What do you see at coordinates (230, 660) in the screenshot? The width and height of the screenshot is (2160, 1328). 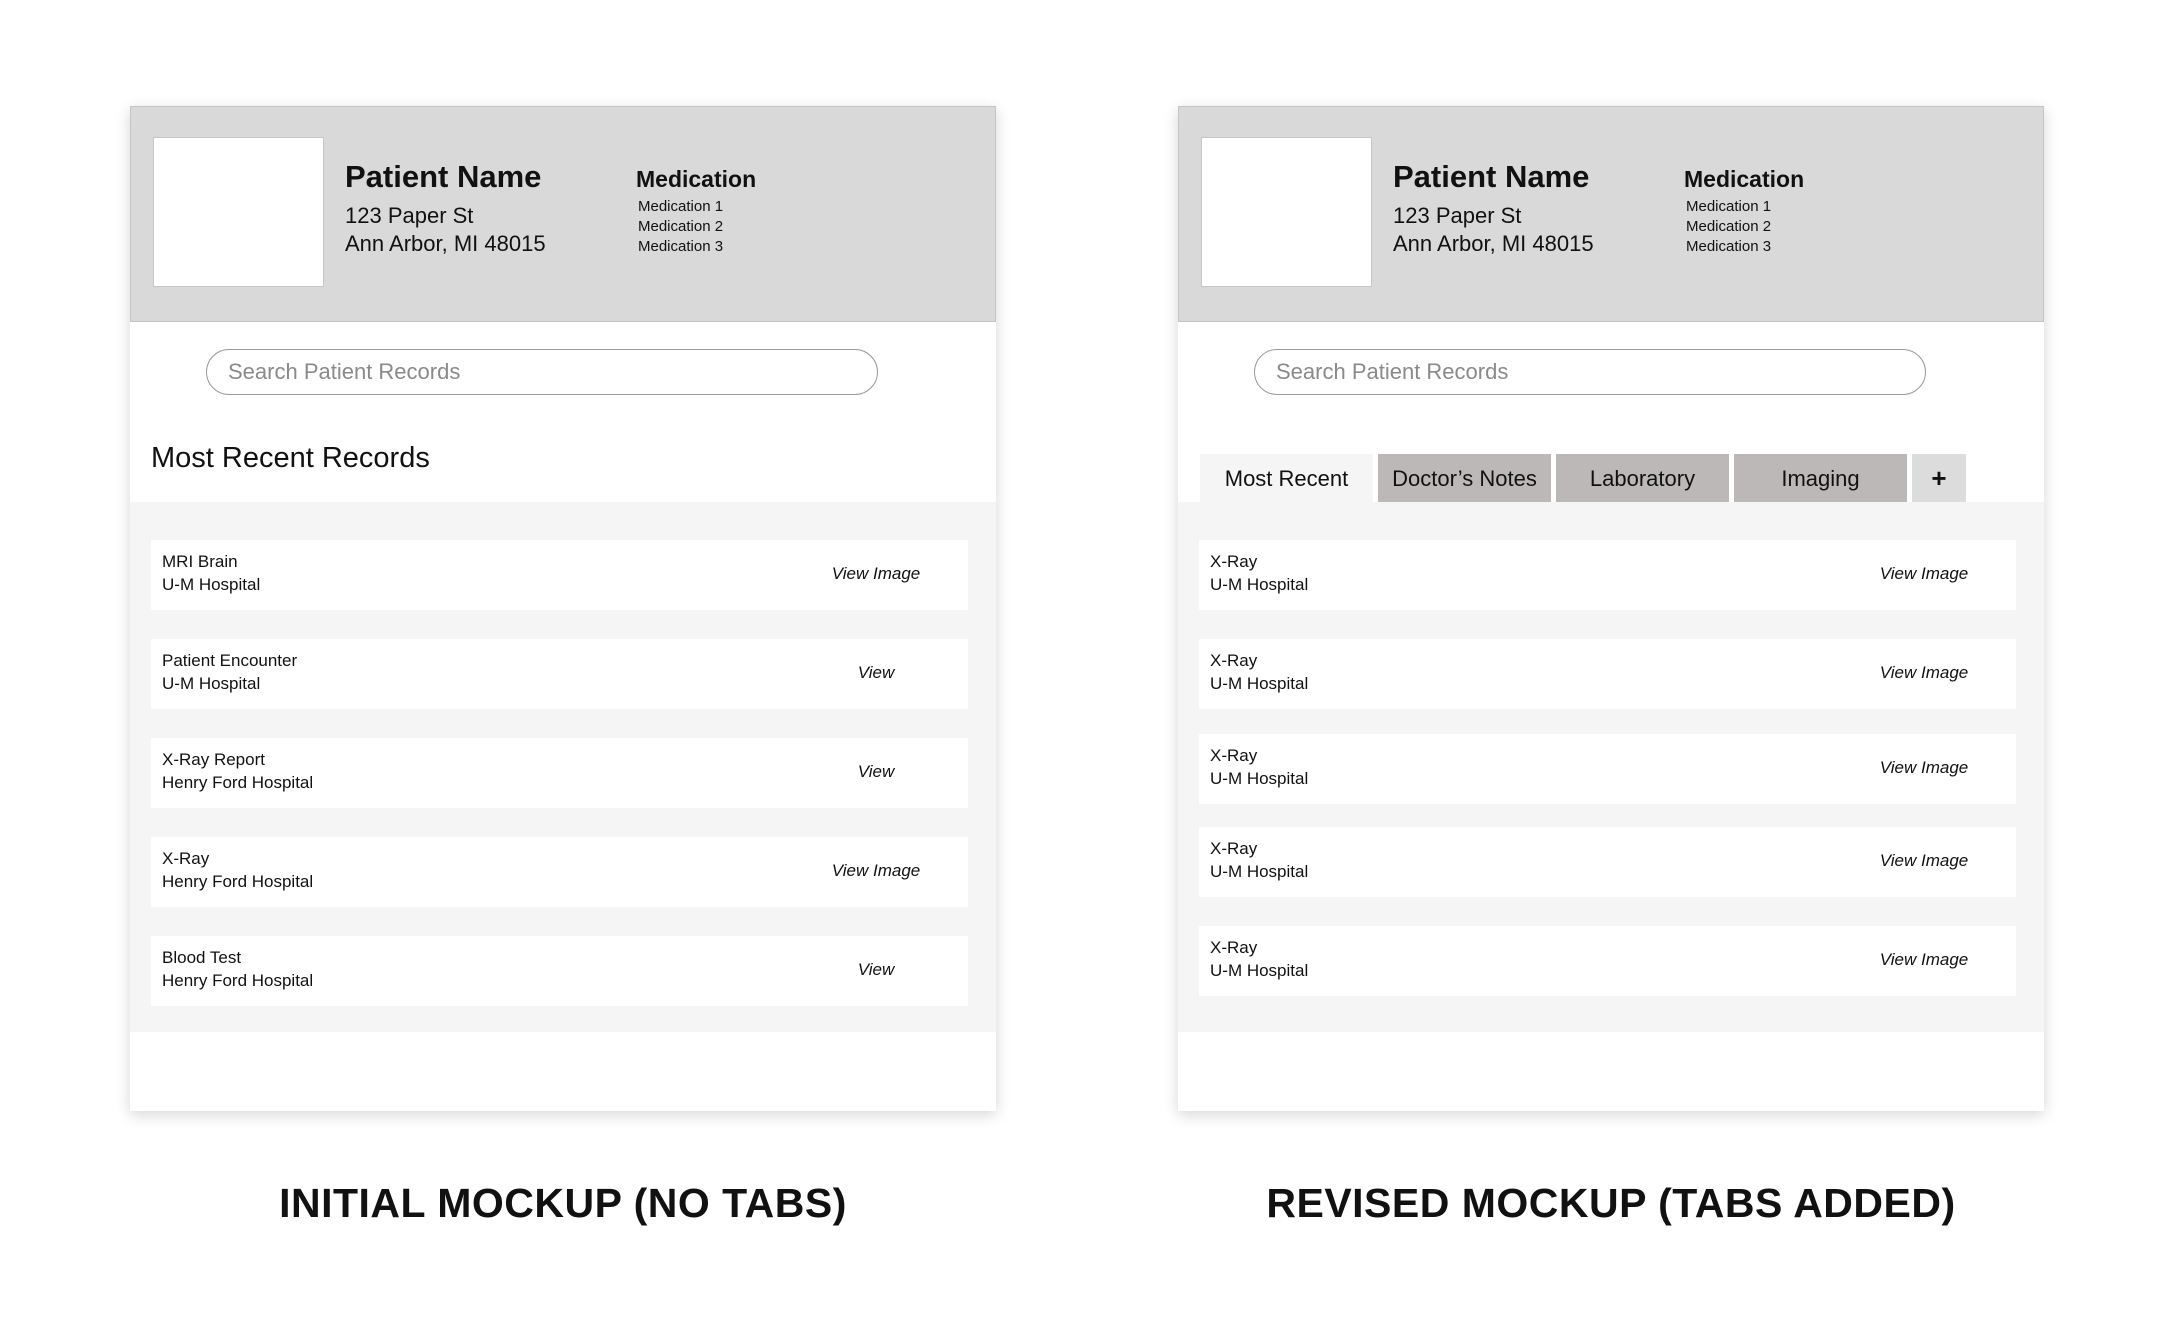 I see `record-title: Patient Encounter` at bounding box center [230, 660].